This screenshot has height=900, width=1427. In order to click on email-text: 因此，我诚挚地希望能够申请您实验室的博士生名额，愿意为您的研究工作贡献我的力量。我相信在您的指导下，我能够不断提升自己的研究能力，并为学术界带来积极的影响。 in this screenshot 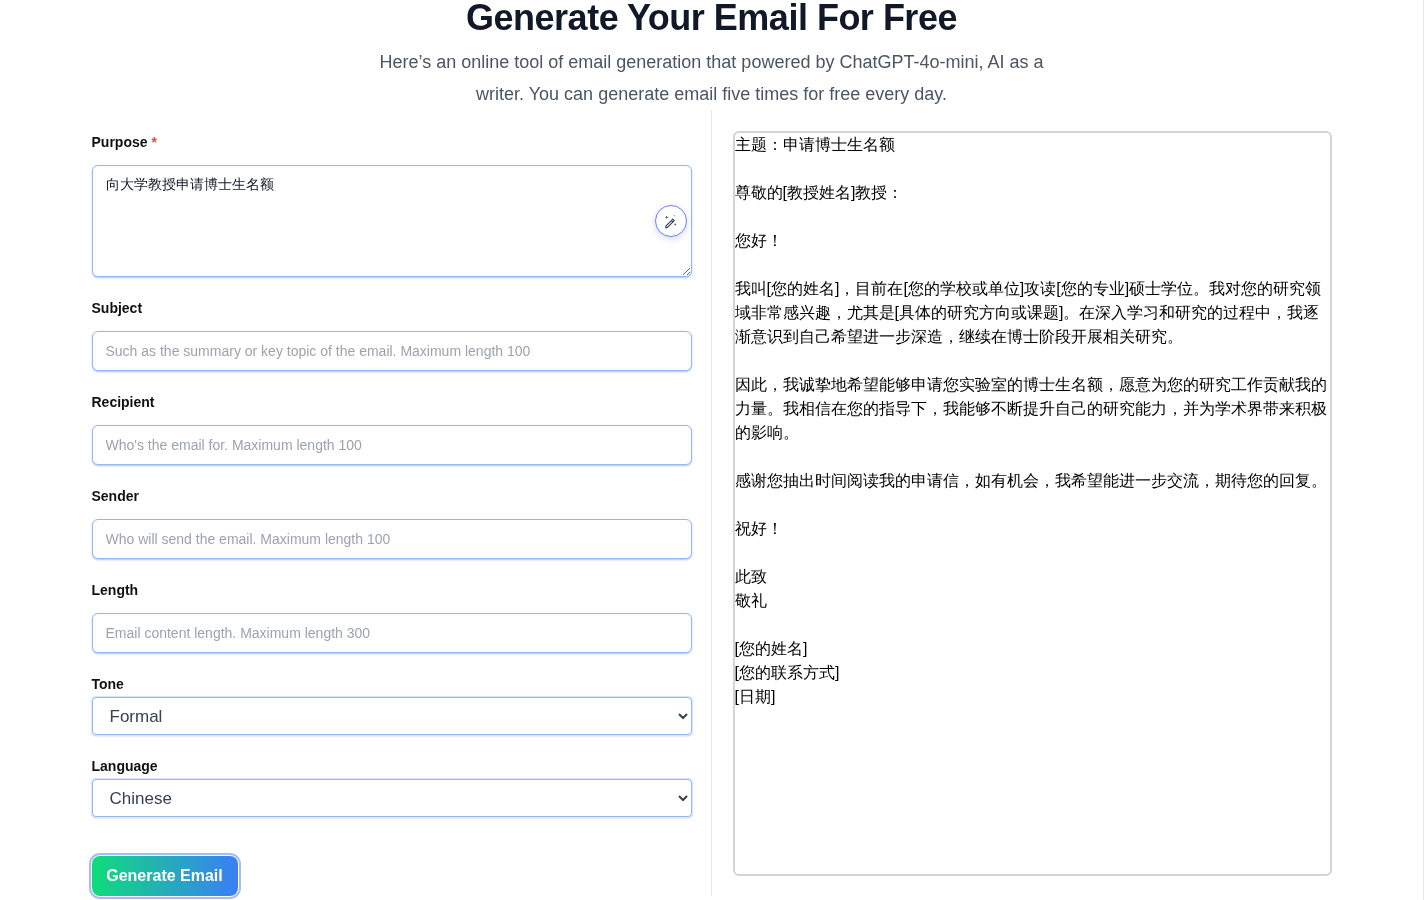, I will do `click(1031, 409)`.